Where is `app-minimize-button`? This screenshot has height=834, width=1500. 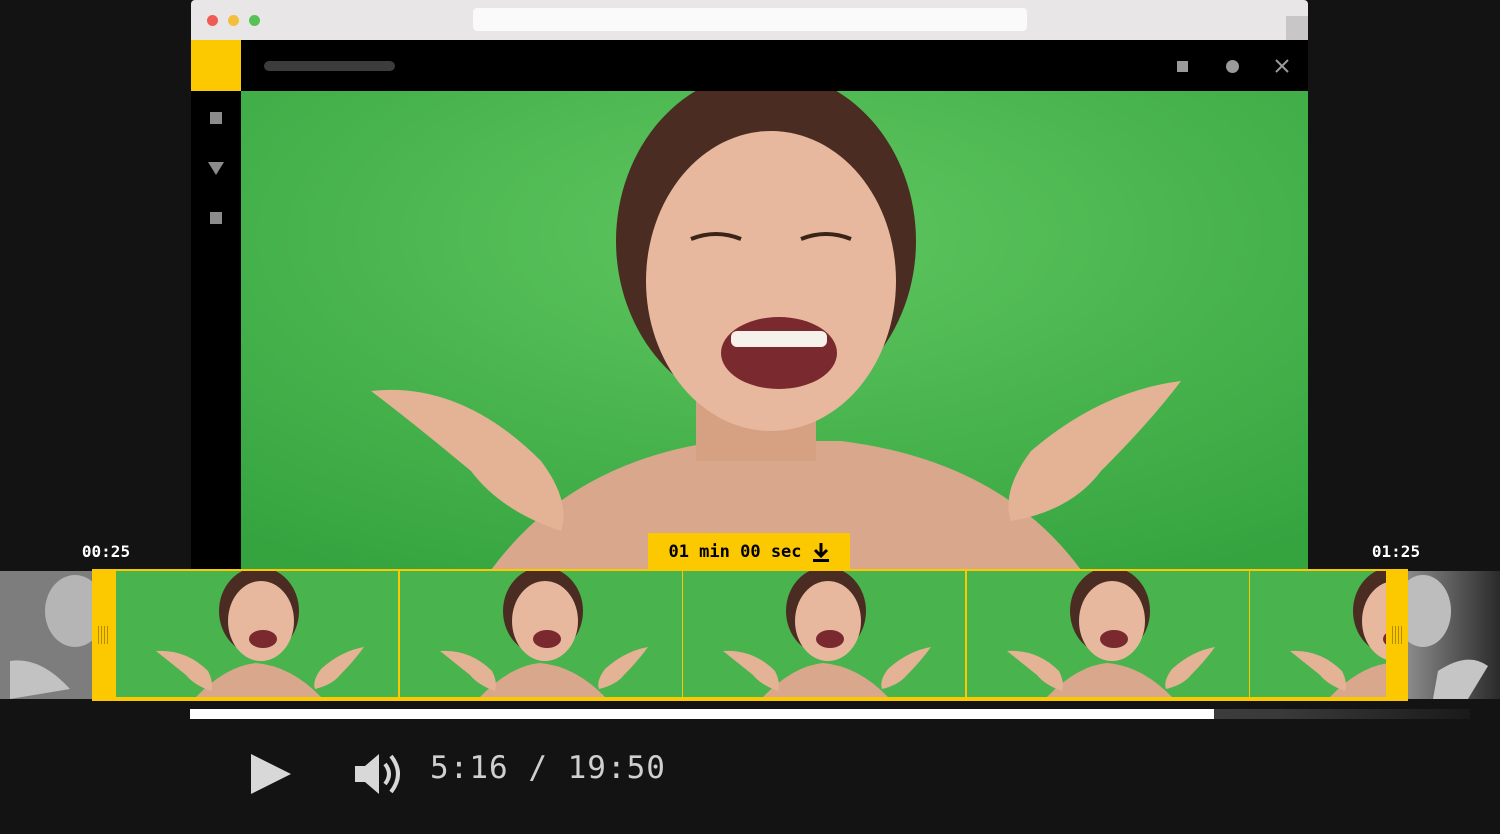 app-minimize-button is located at coordinates (1182, 66).